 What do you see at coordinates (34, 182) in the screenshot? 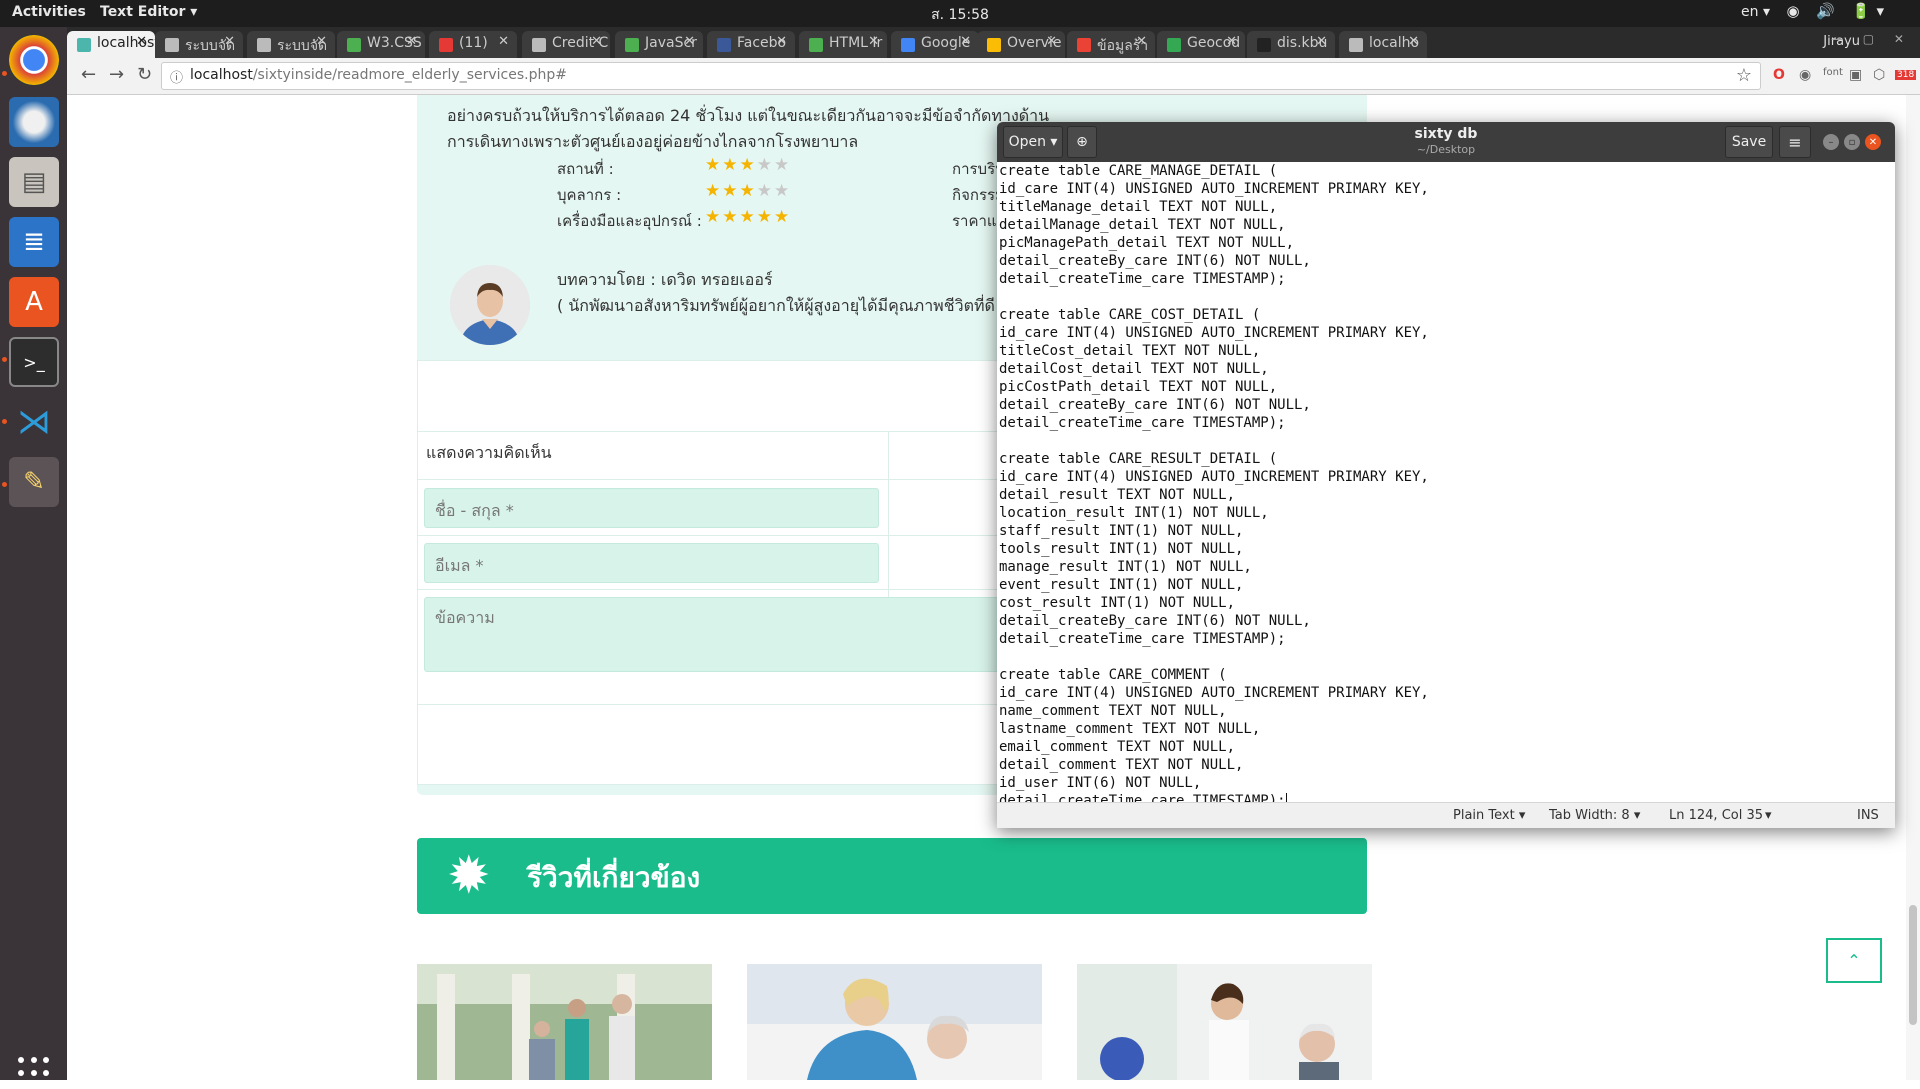
I see `files-icon: ▤` at bounding box center [34, 182].